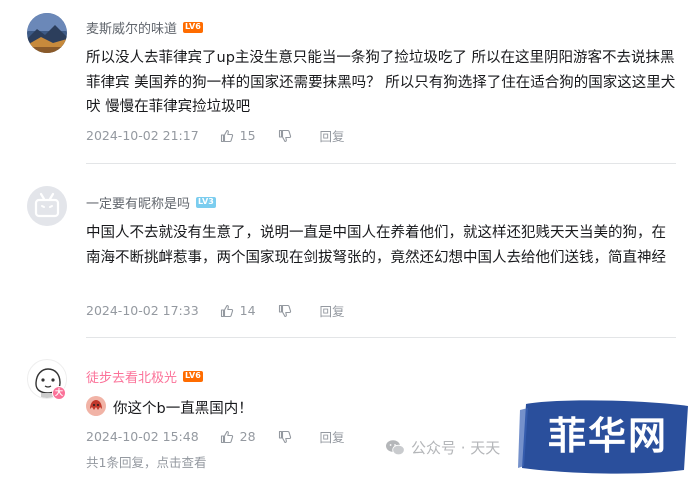 This screenshot has height=478, width=693. I want to click on watermark-text: 公众号 · 天天, so click(456, 448).